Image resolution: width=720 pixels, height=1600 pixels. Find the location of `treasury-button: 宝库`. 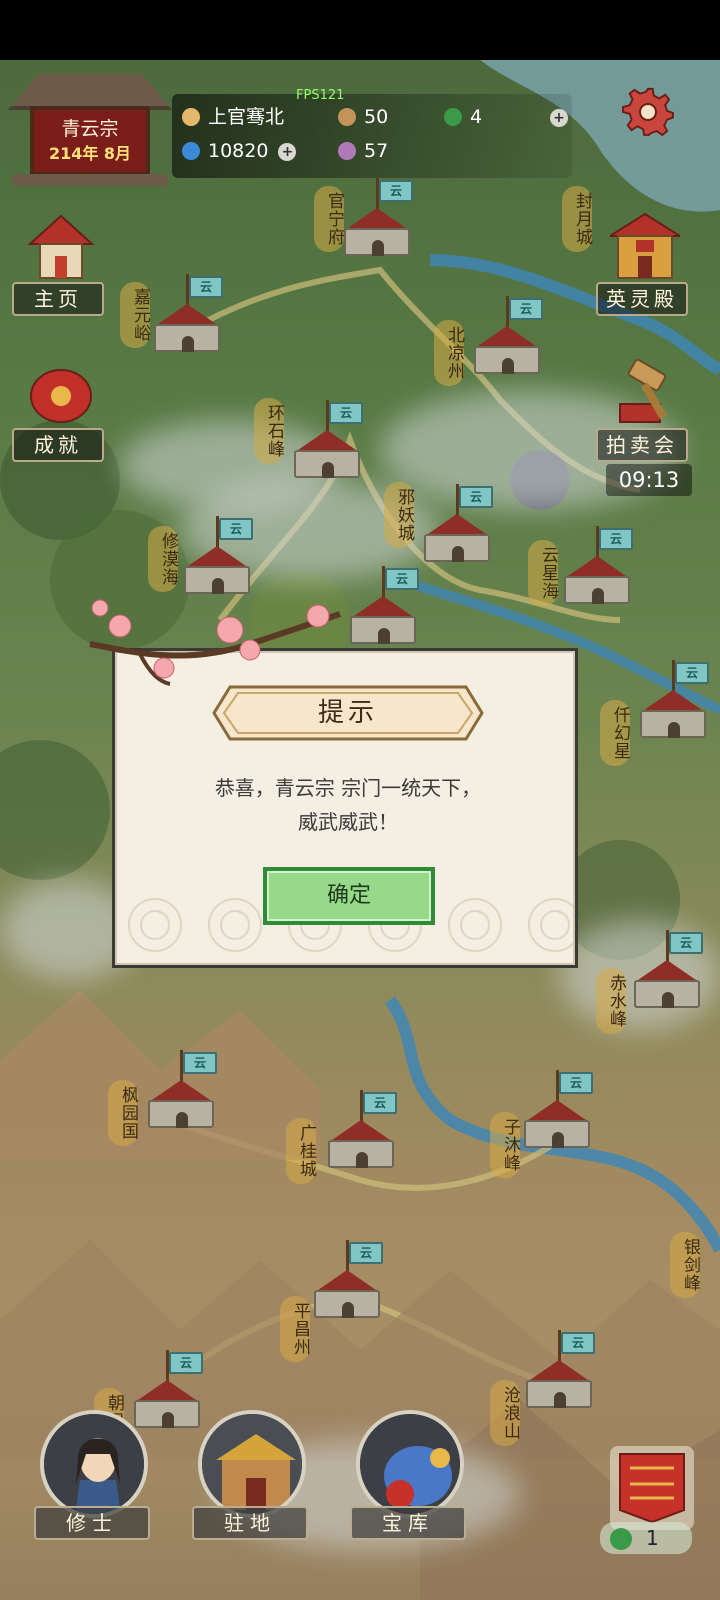

treasury-button: 宝库 is located at coordinates (411, 1476).